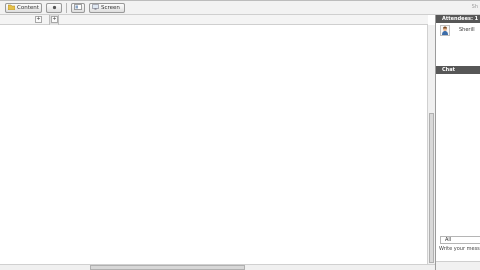 The width and height of the screenshot is (480, 270). What do you see at coordinates (38, 19) in the screenshot?
I see `add-page-button: +` at bounding box center [38, 19].